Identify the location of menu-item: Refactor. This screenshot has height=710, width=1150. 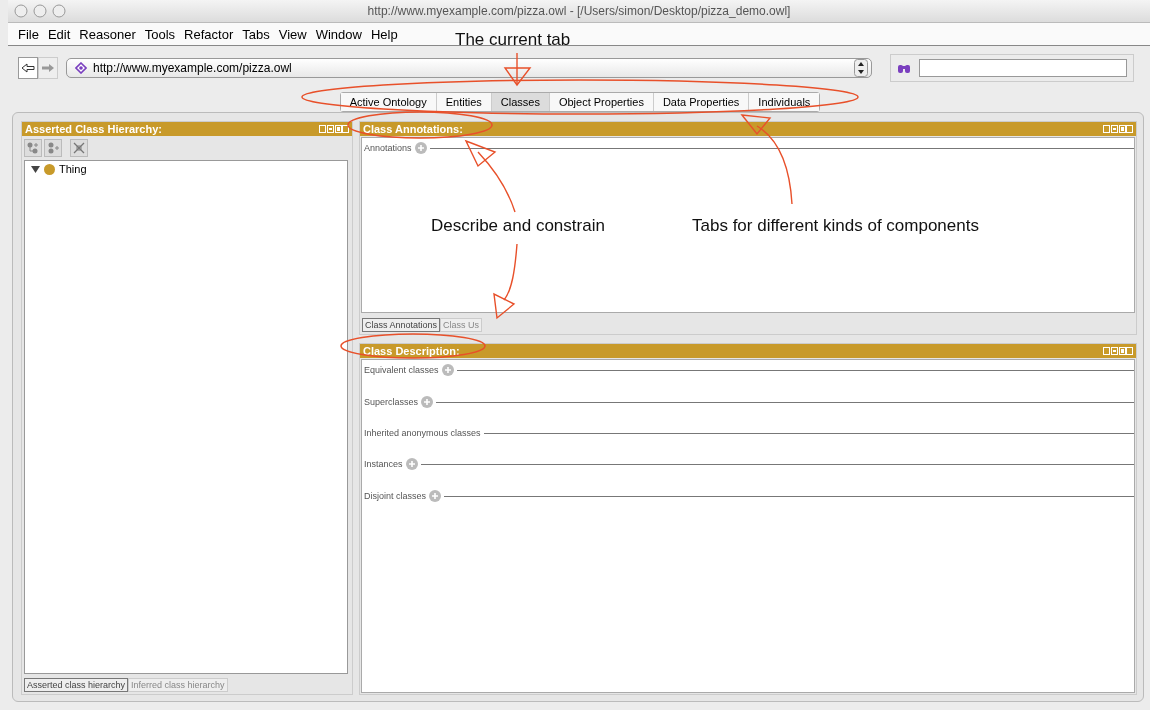
(209, 34).